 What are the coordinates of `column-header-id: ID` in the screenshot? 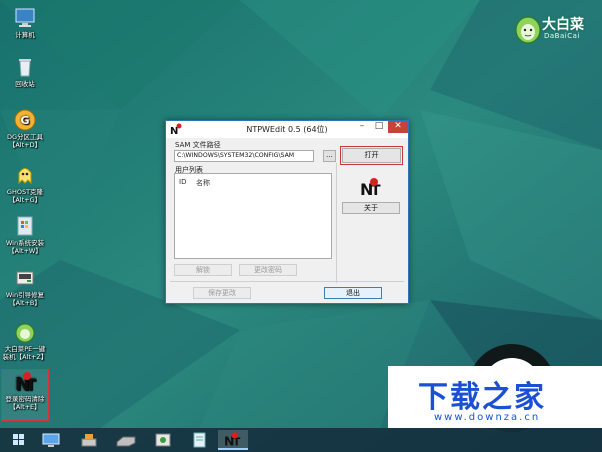 It's located at (182, 182).